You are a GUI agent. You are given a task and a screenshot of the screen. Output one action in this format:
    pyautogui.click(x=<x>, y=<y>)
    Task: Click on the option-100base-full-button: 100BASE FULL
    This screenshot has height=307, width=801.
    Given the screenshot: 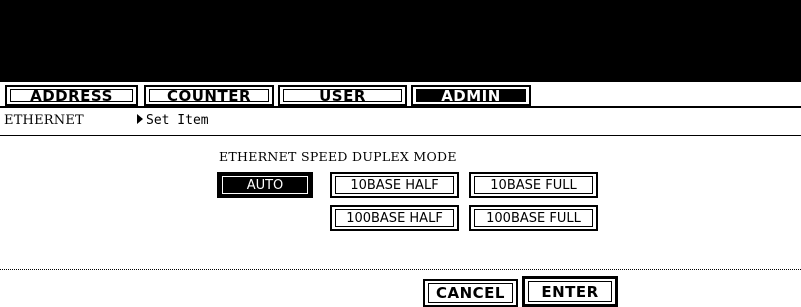 What is the action you would take?
    pyautogui.click(x=533, y=218)
    